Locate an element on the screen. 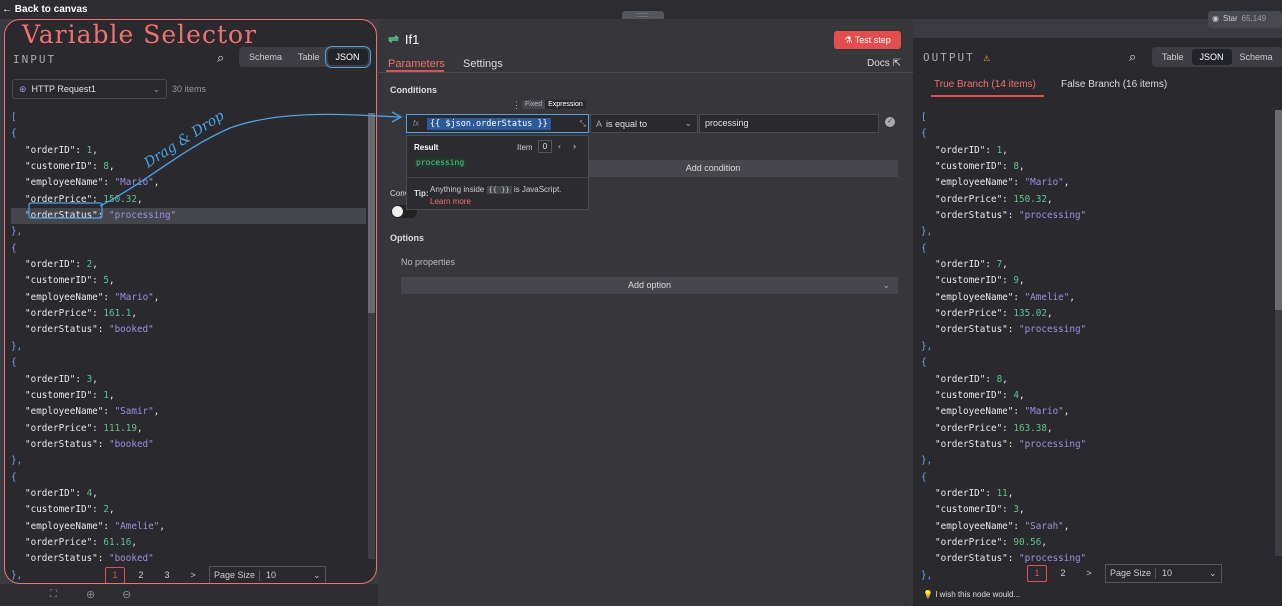 Image resolution: width=1282 pixels, height=606 pixels. json-field-orderid: "orderID": 3, is located at coordinates (188, 380).